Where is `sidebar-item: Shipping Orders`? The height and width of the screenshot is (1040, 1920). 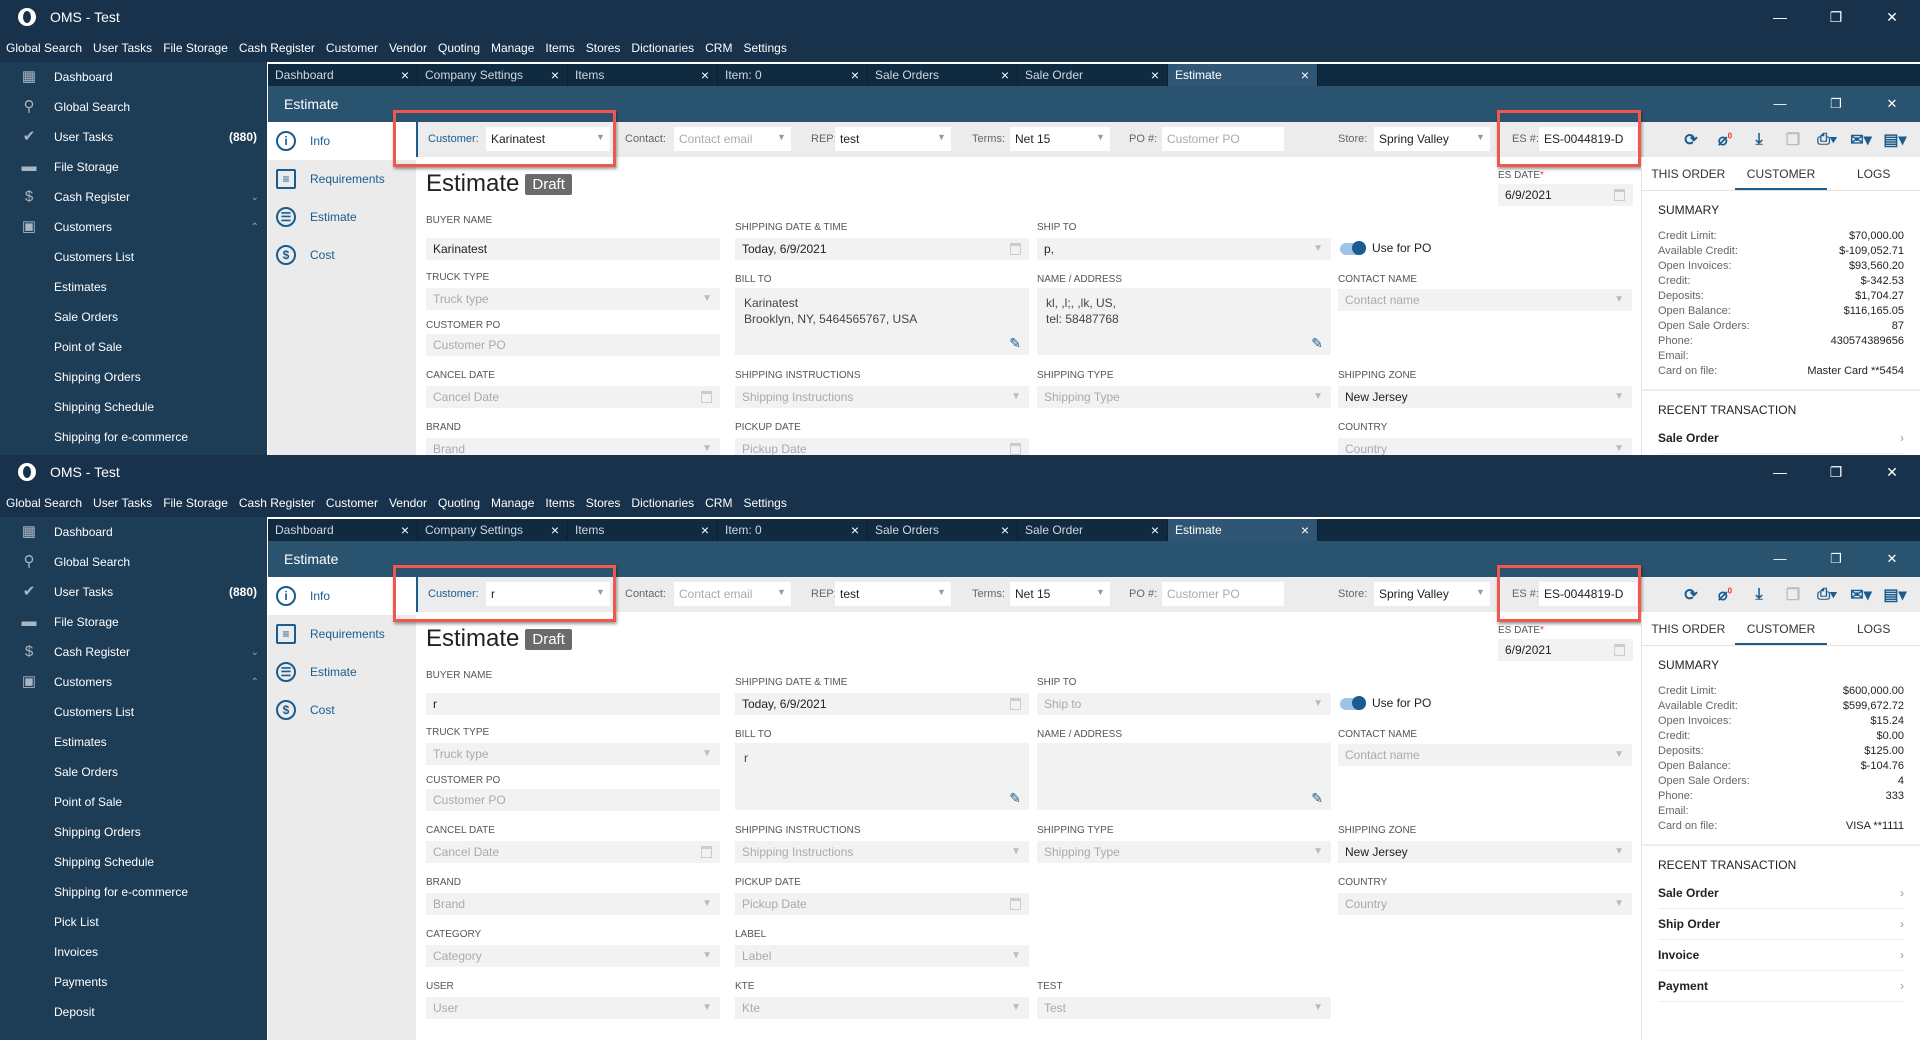 sidebar-item: Shipping Orders is located at coordinates (133, 832).